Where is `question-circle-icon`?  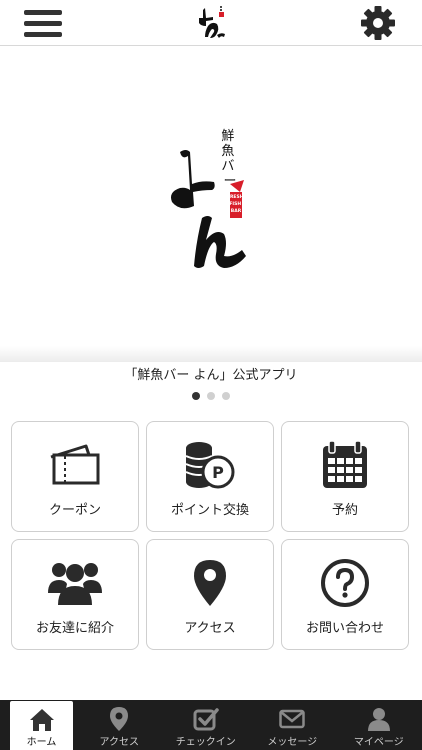 question-circle-icon is located at coordinates (345, 583).